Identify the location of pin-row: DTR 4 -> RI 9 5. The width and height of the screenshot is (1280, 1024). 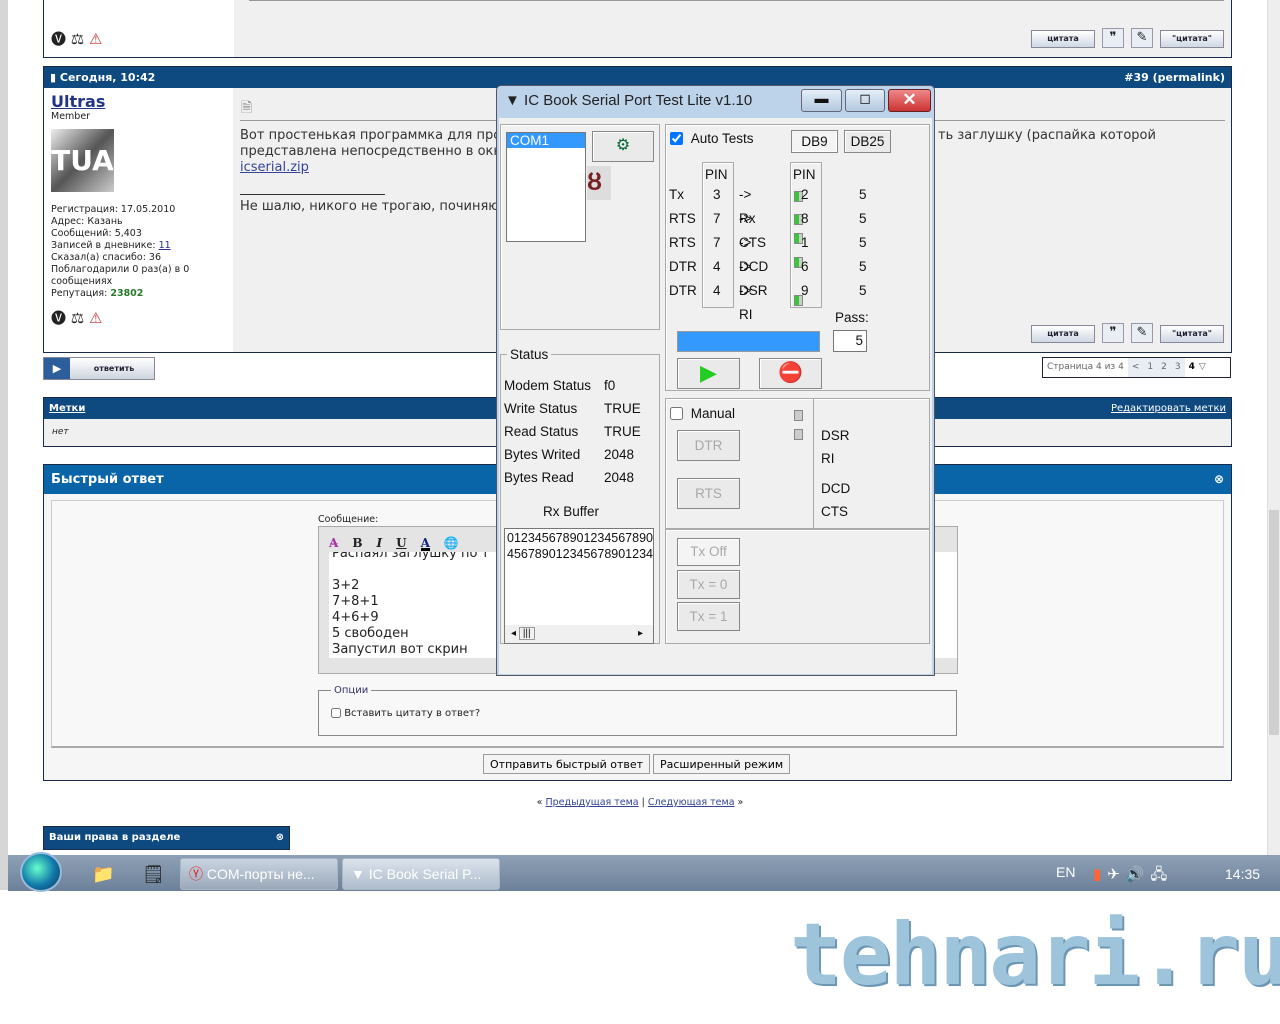
(768, 300).